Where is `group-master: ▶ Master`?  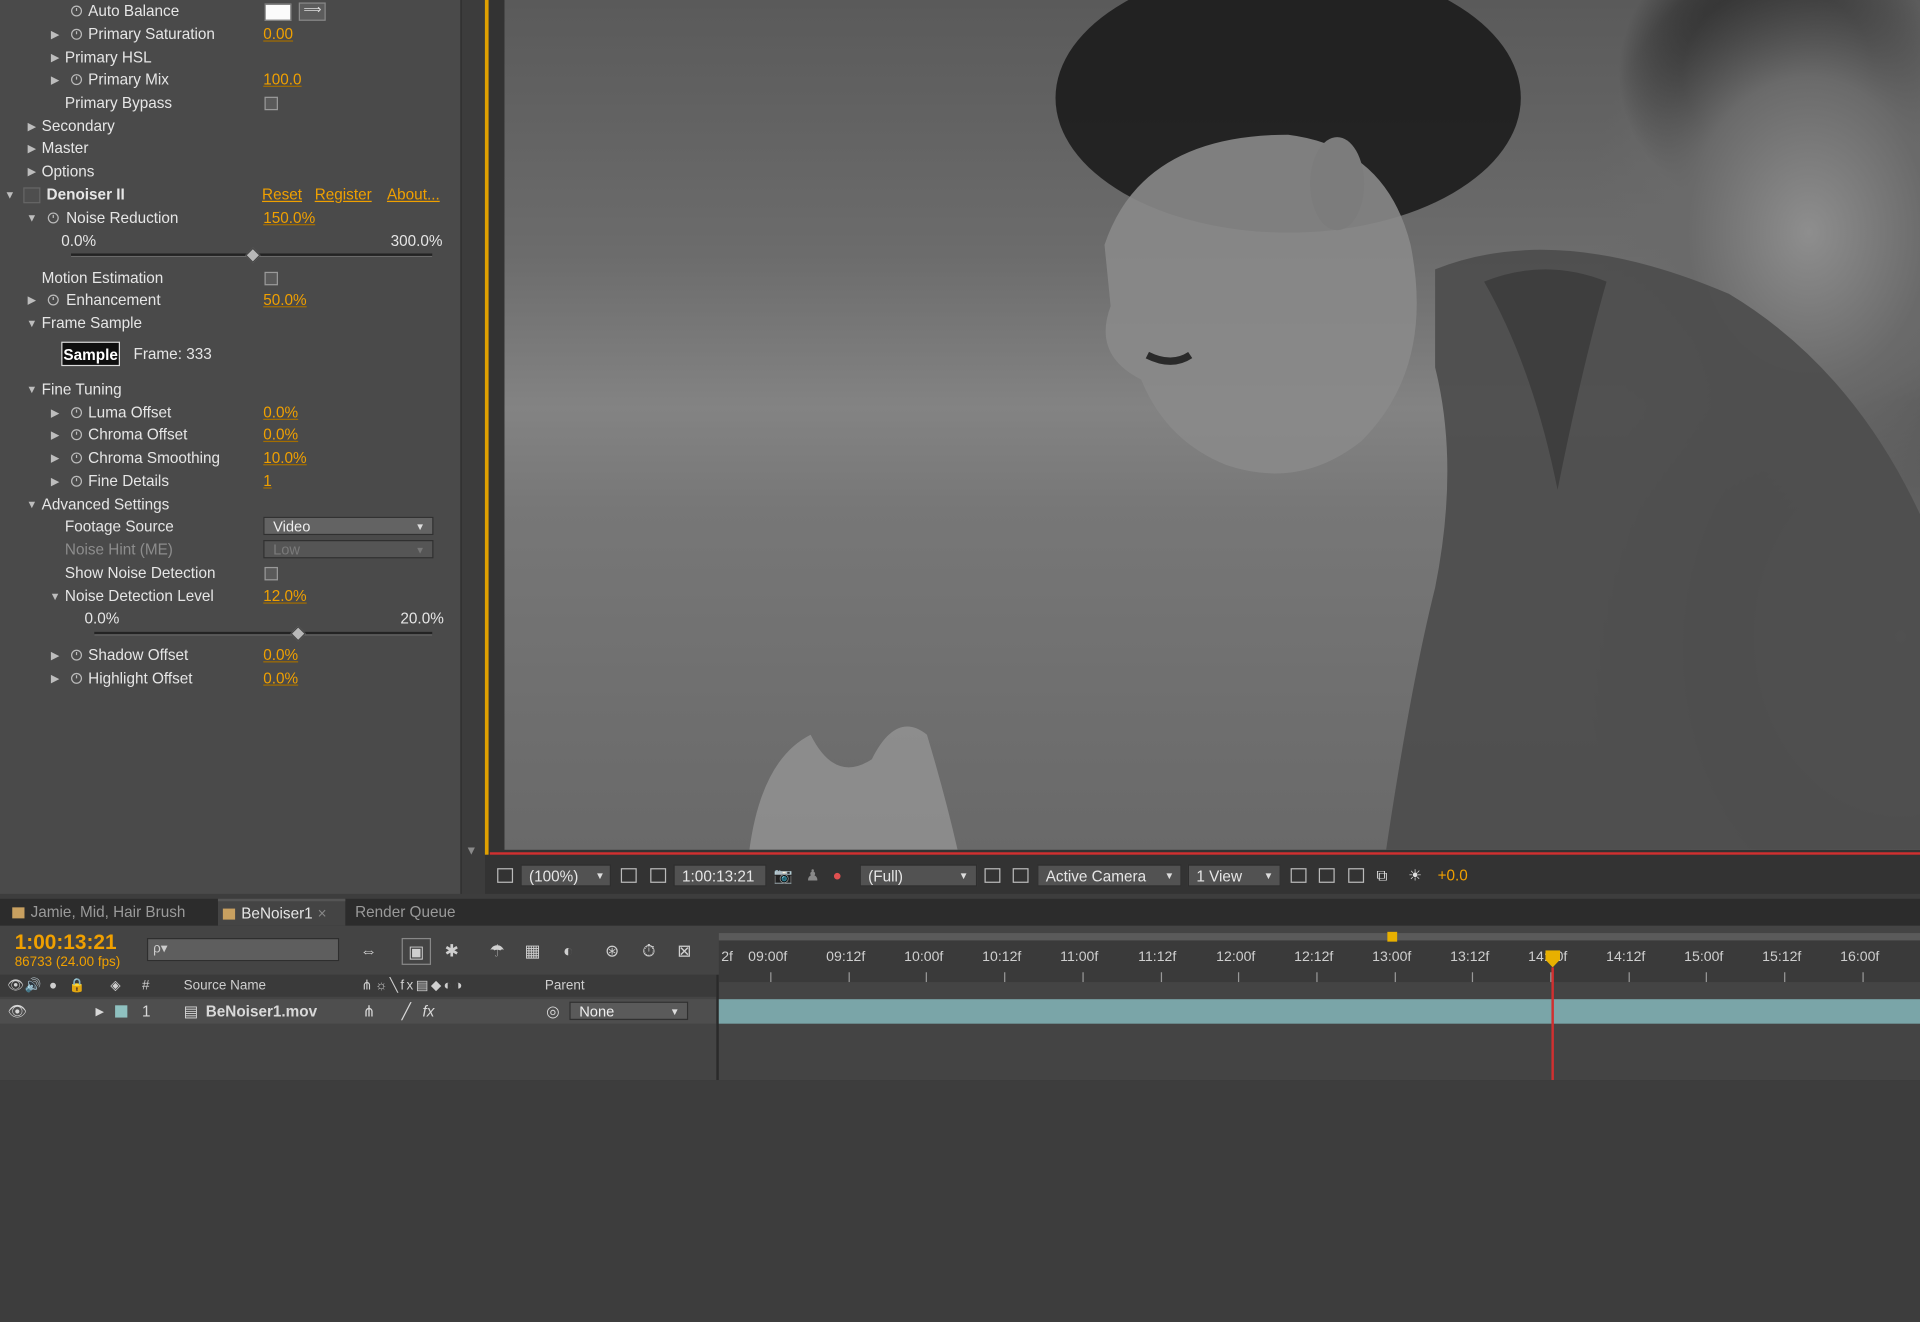 group-master: ▶ Master is located at coordinates (230, 148).